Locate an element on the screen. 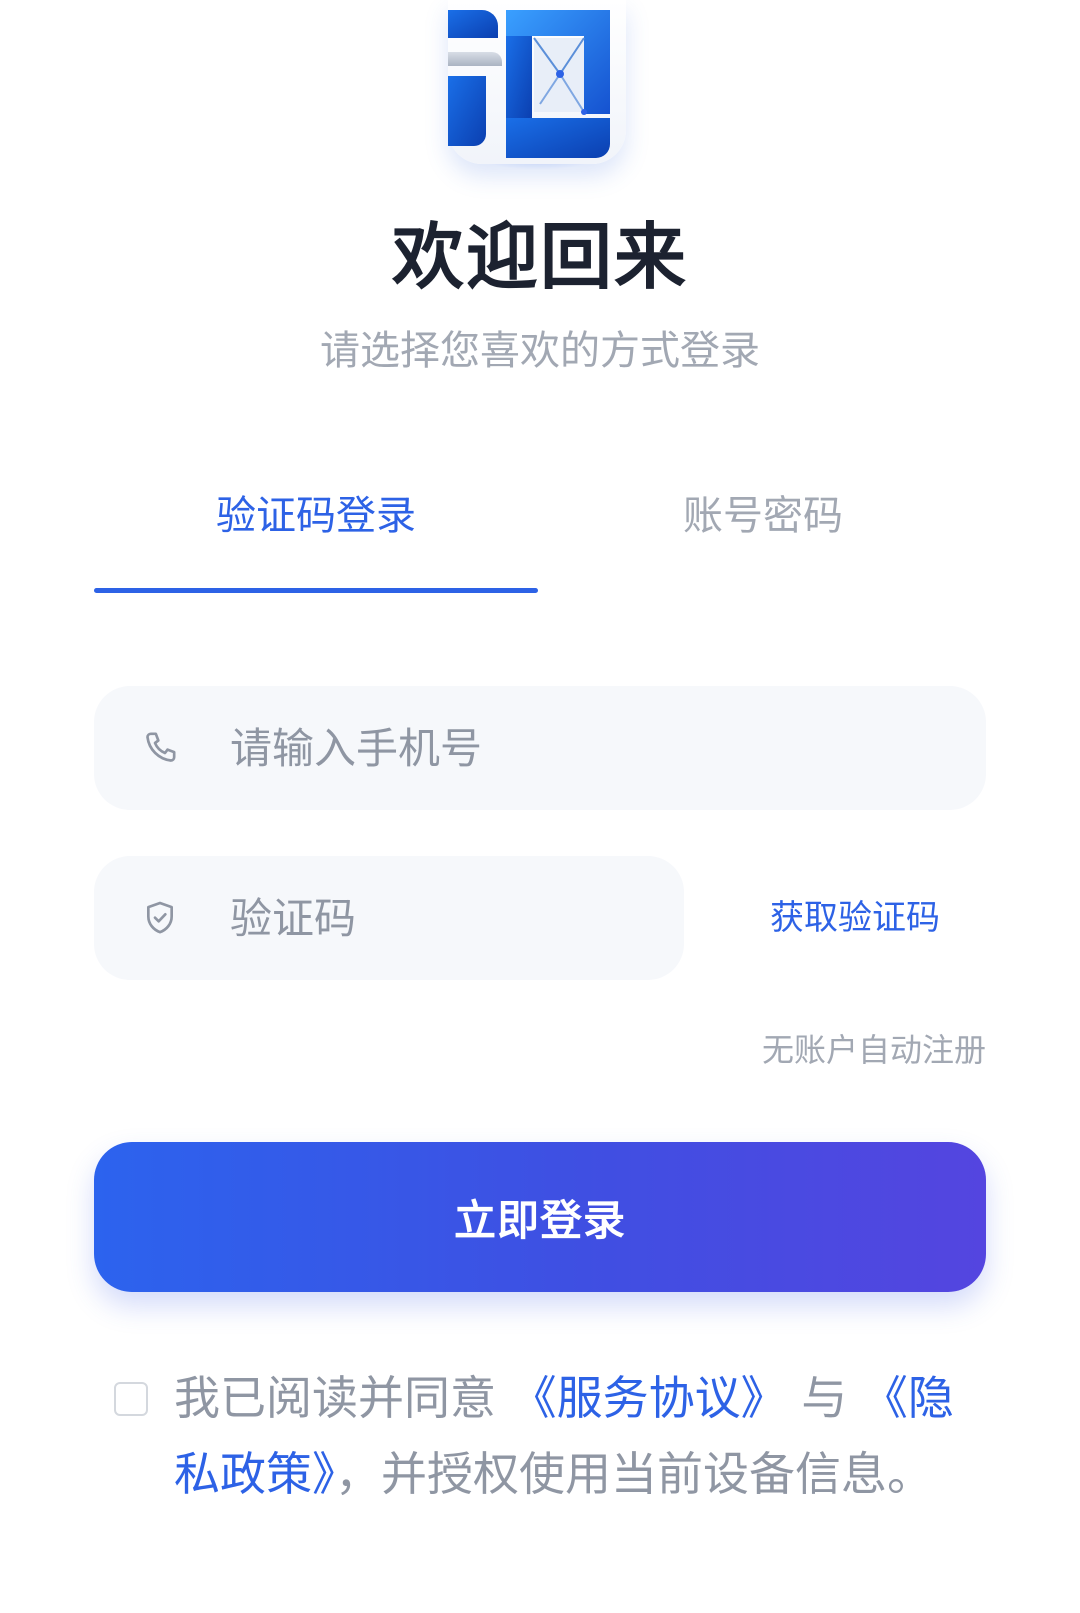 The height and width of the screenshot is (1613, 1080). get-code-button: 获取验证码 is located at coordinates (855, 918).